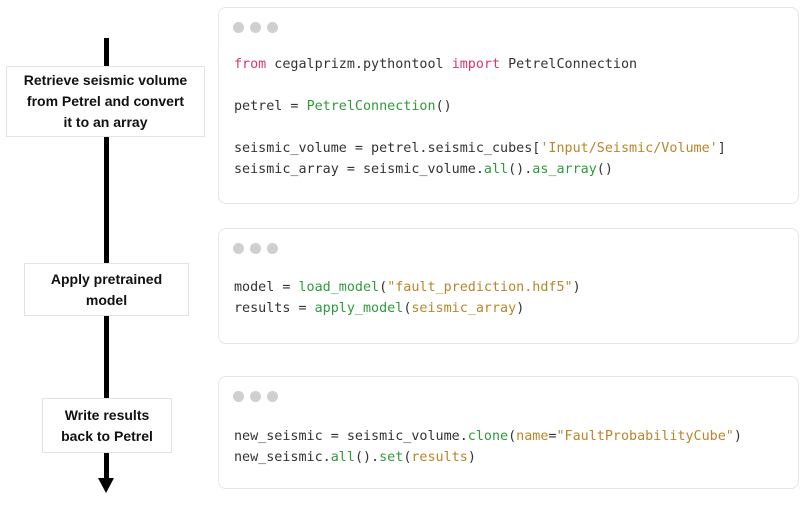  What do you see at coordinates (359, 64) in the screenshot?
I see `code-token-plain: cegalprizm.pythontool` at bounding box center [359, 64].